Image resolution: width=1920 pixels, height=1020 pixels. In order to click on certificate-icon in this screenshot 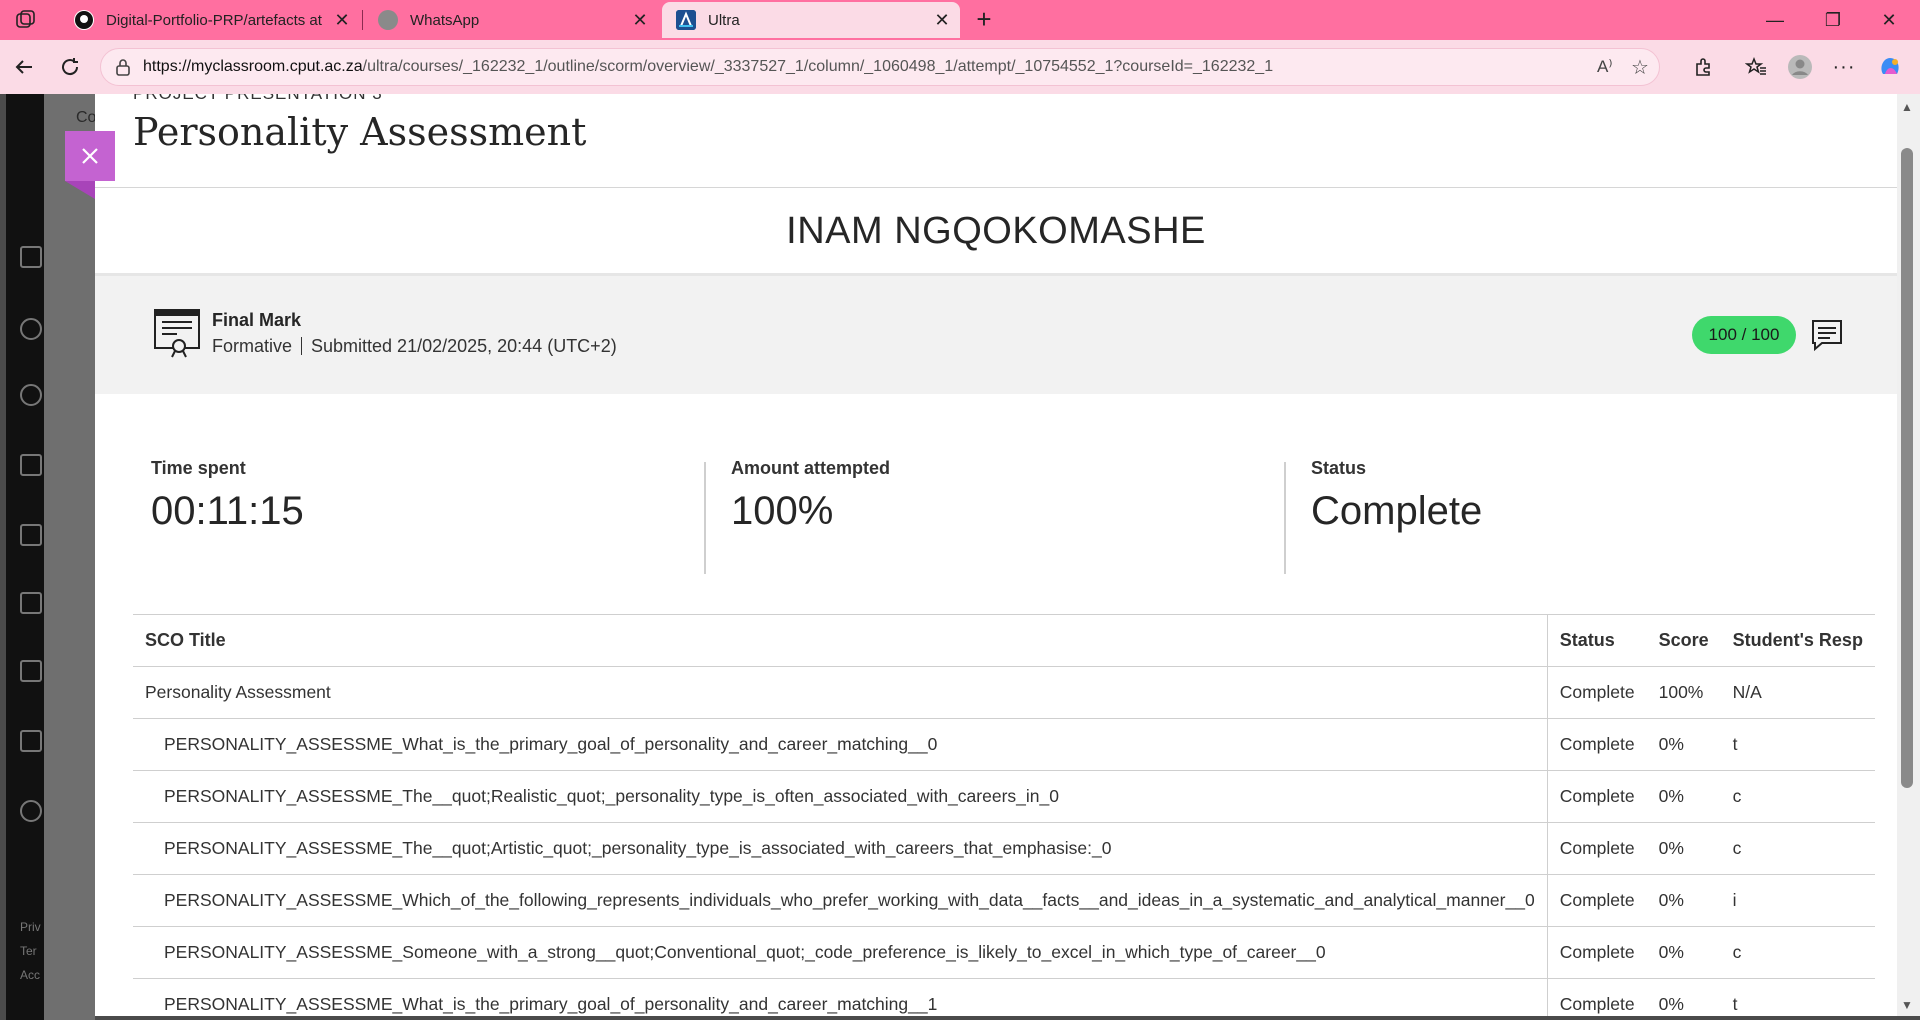, I will do `click(177, 333)`.